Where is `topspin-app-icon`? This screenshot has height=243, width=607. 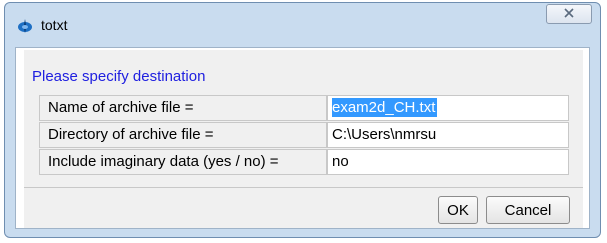 topspin-app-icon is located at coordinates (25, 26).